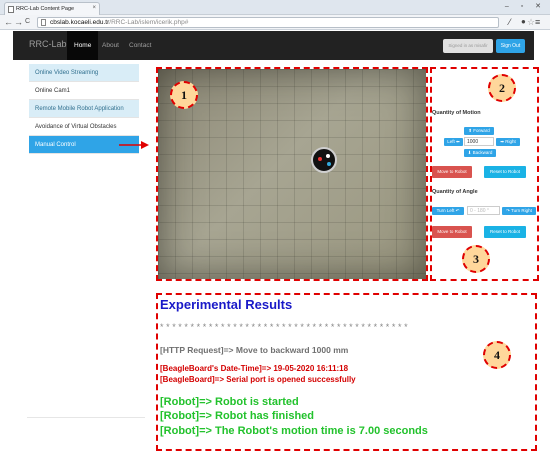 The image size is (550, 456). Describe the element at coordinates (184, 95) in the screenshot. I see `annotation-marker-1: 1` at that location.